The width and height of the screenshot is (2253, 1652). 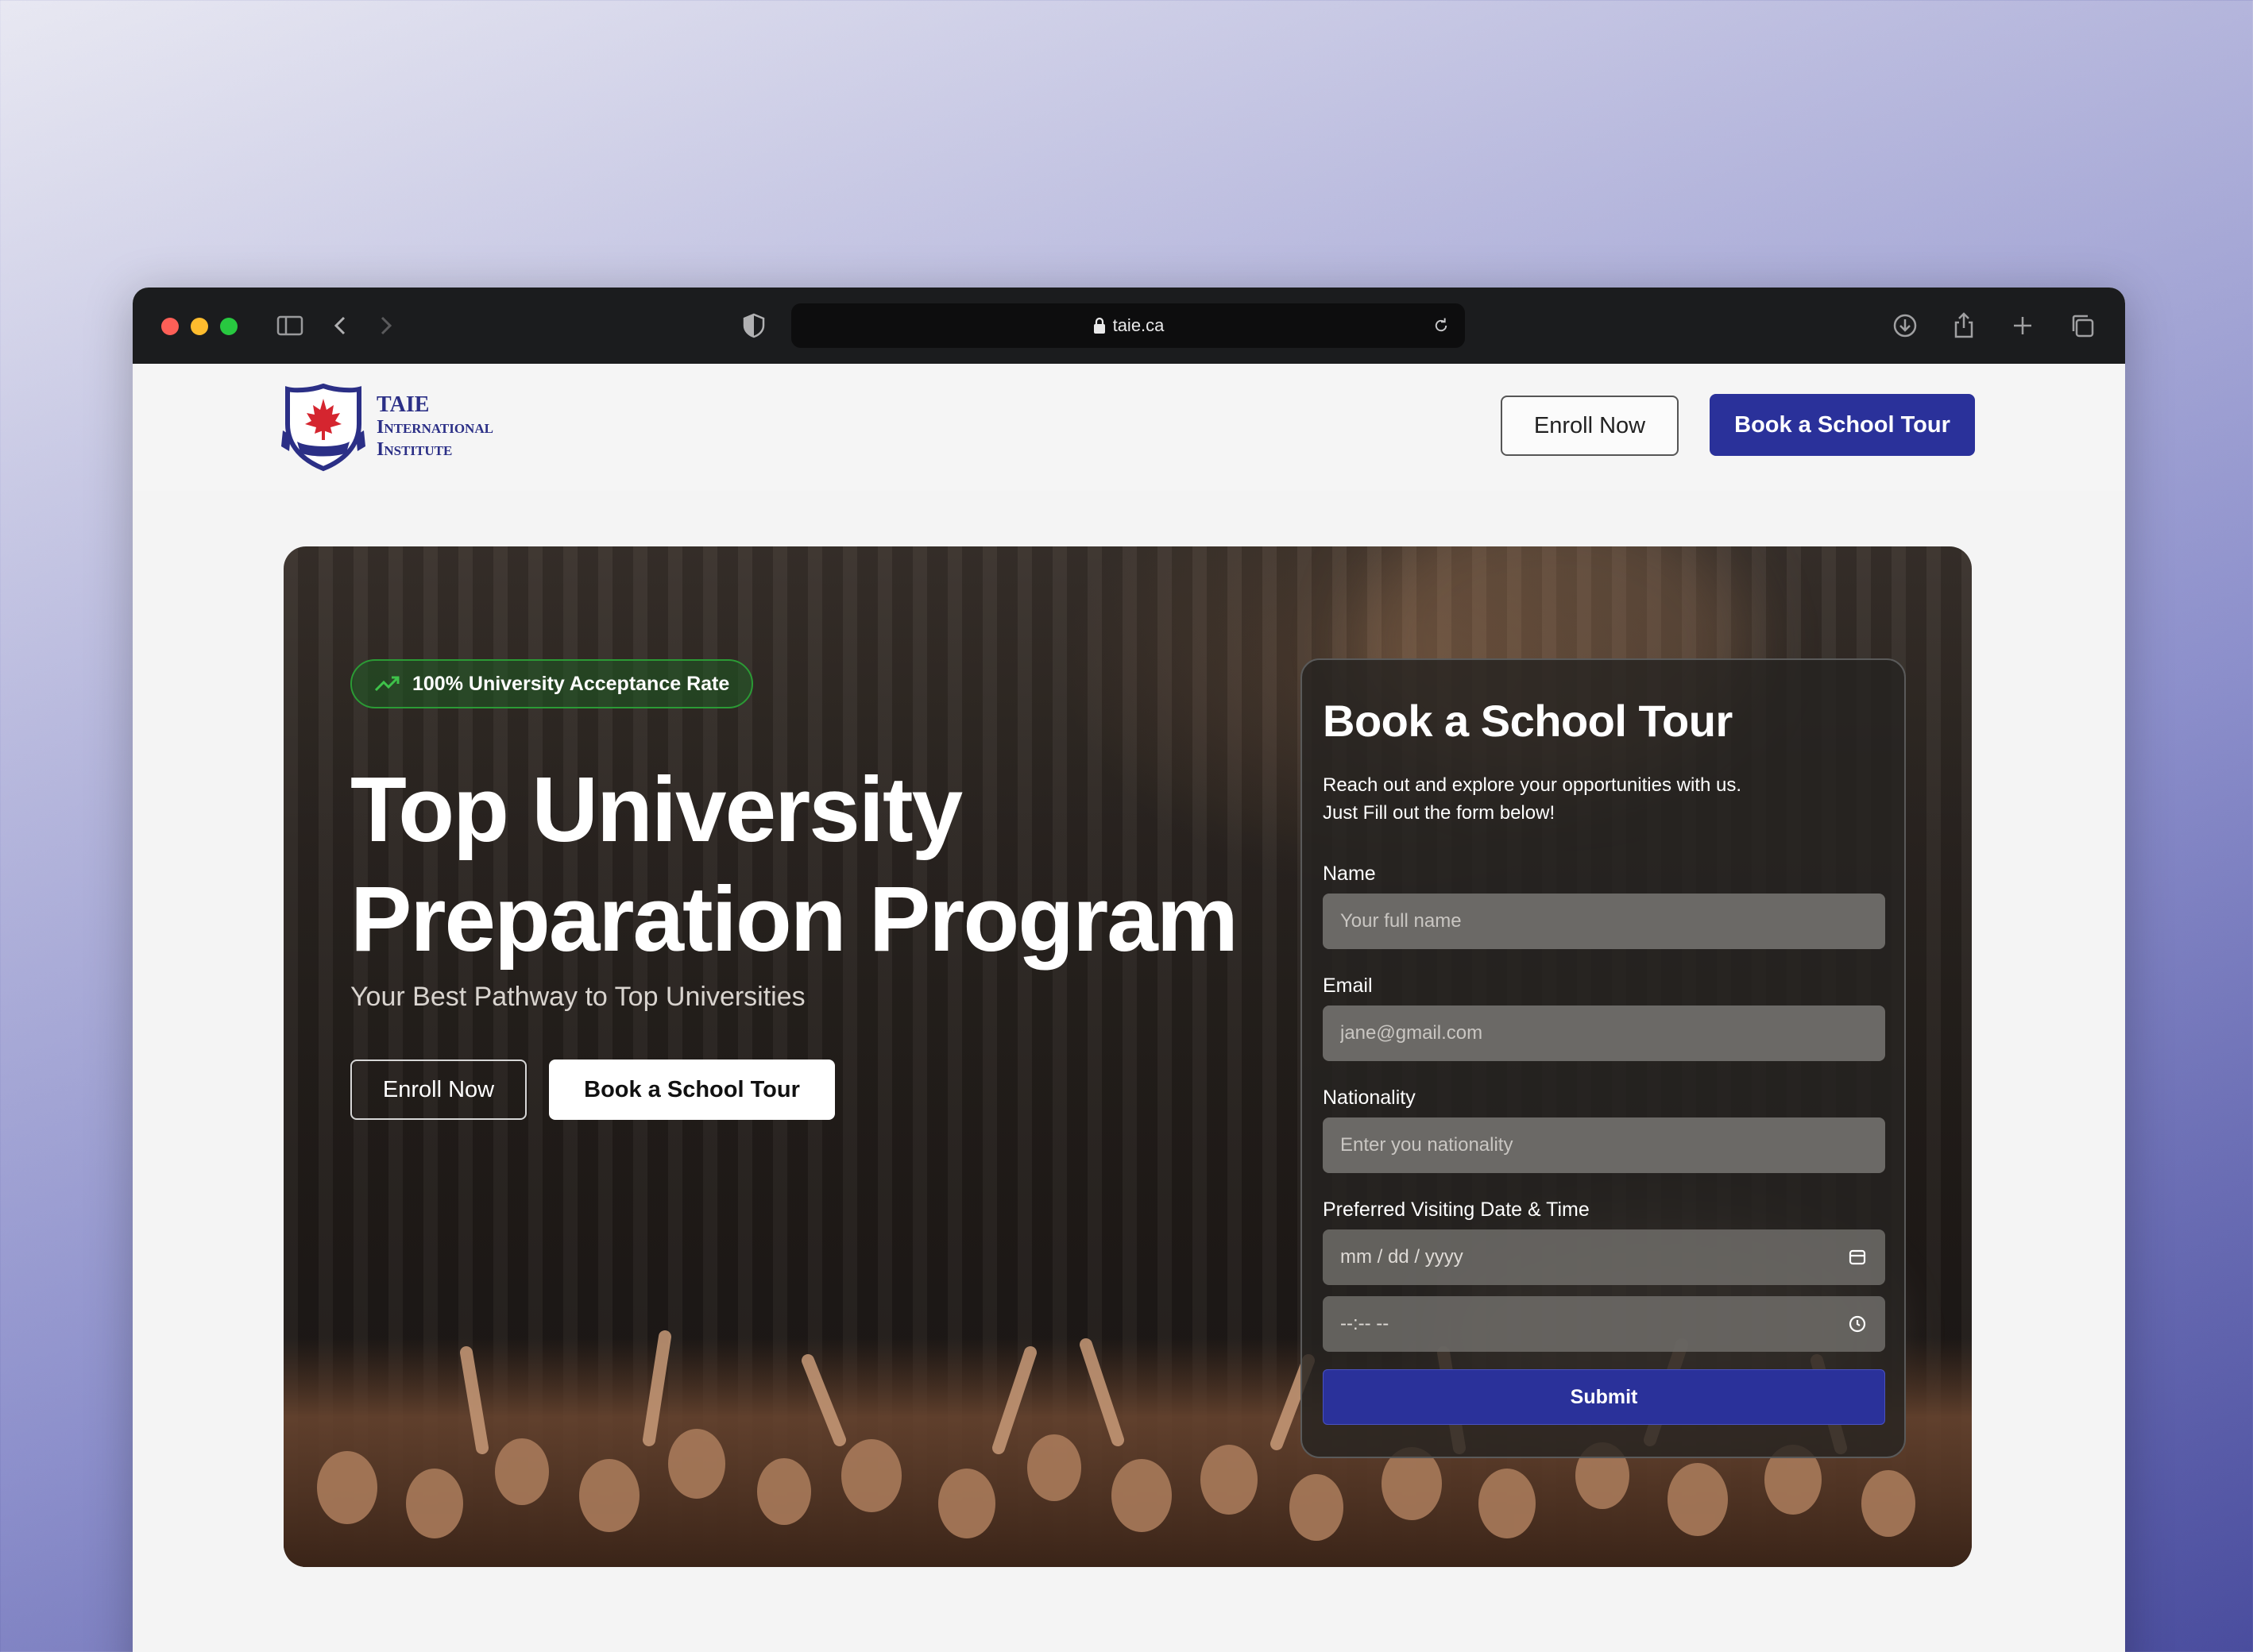 What do you see at coordinates (1964, 326) in the screenshot?
I see `share-icon` at bounding box center [1964, 326].